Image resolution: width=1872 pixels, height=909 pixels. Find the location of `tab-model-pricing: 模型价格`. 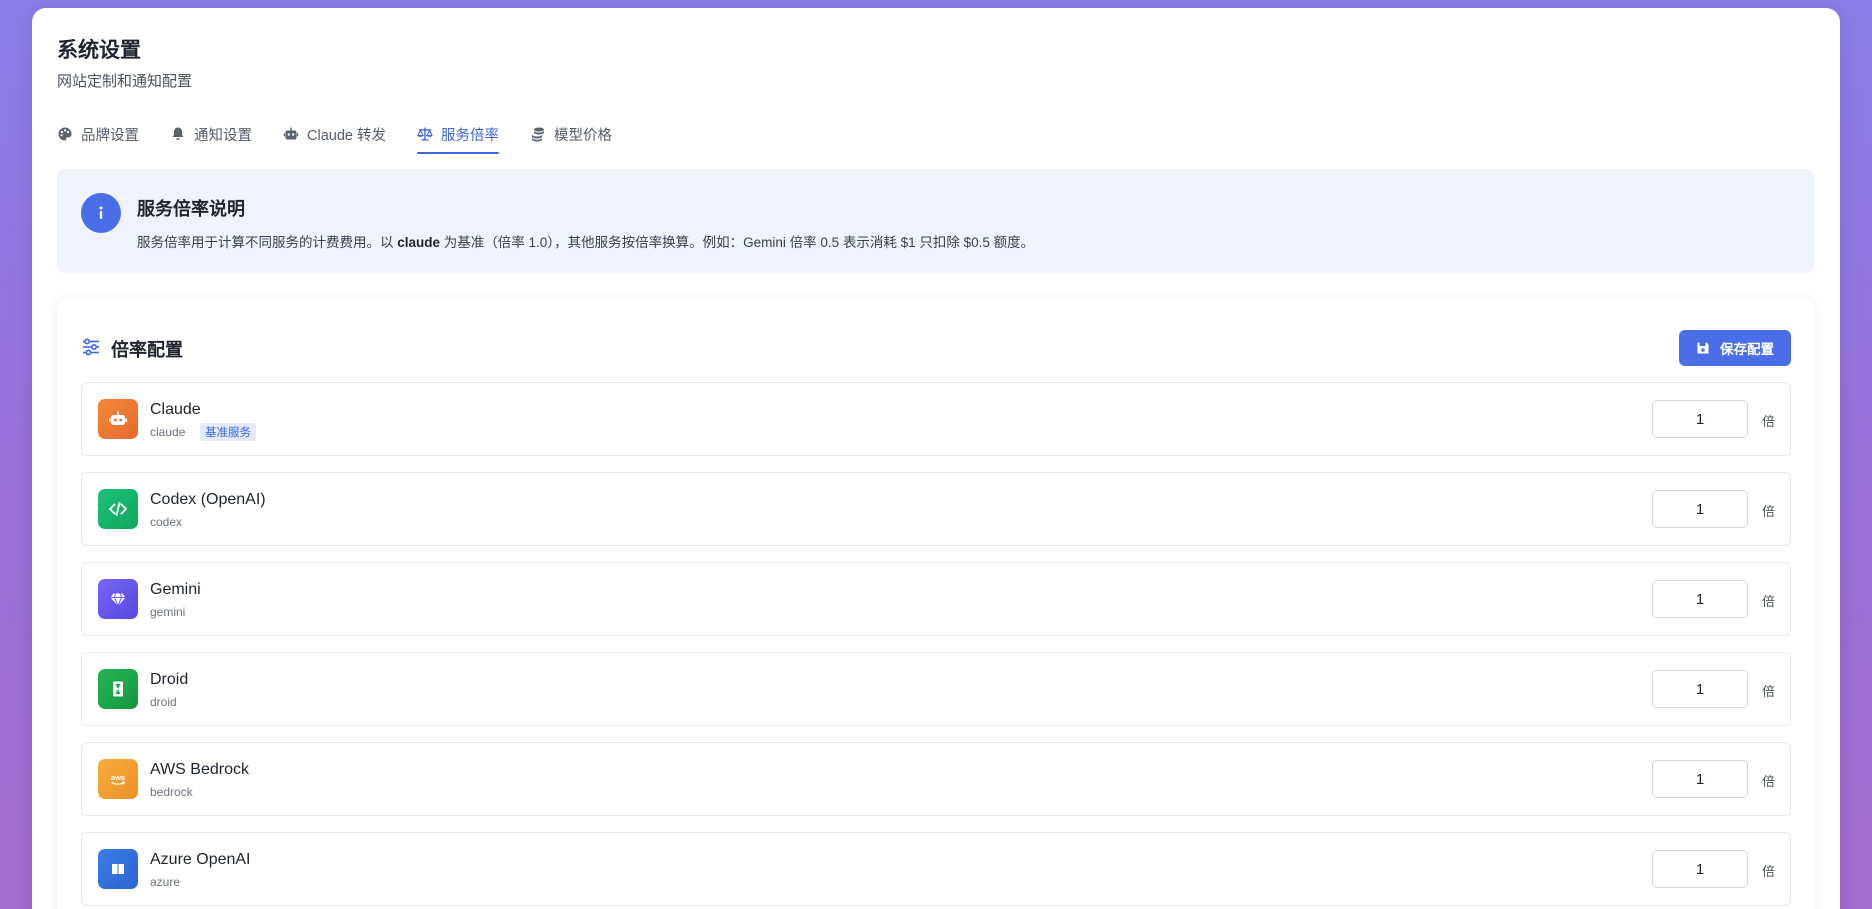

tab-model-pricing: 模型价格 is located at coordinates (571, 134).